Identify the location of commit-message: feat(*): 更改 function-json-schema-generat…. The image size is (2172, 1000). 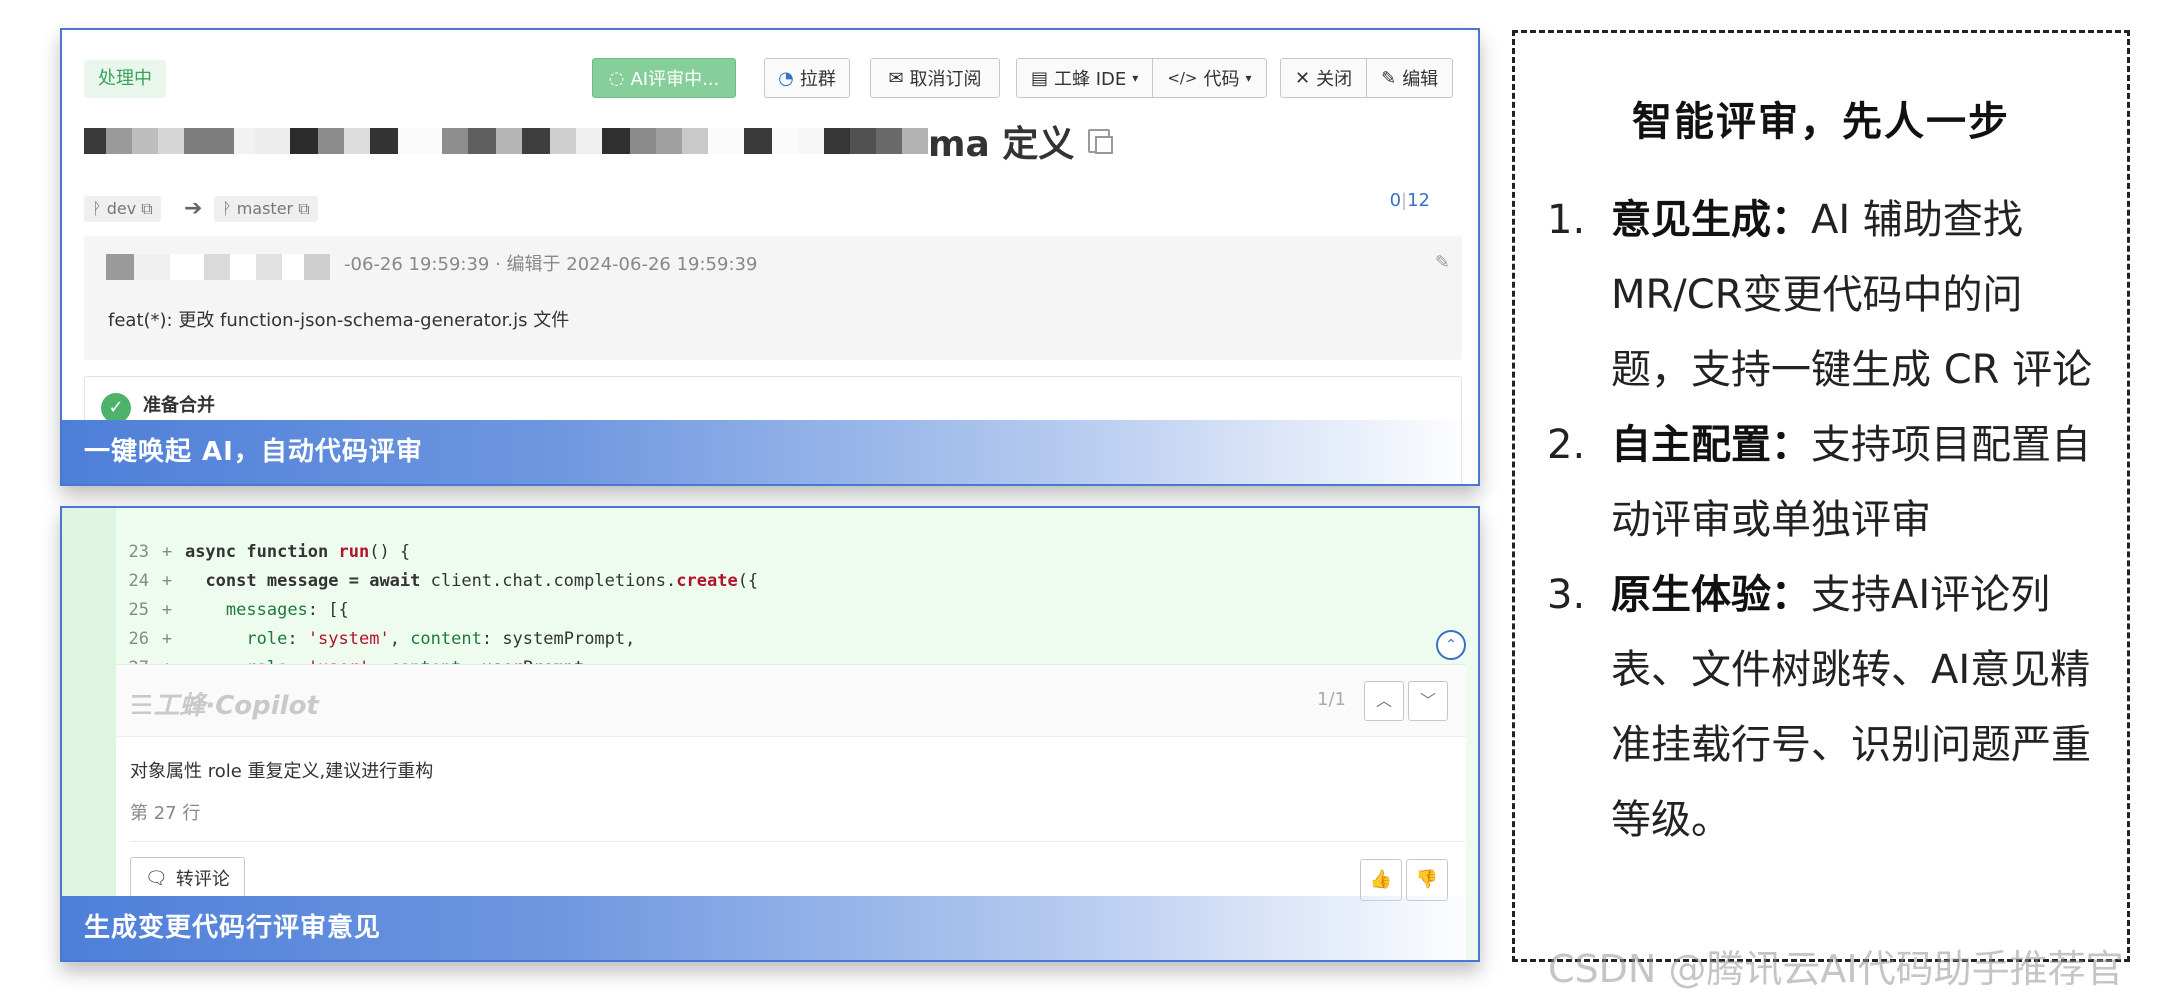
(339, 320).